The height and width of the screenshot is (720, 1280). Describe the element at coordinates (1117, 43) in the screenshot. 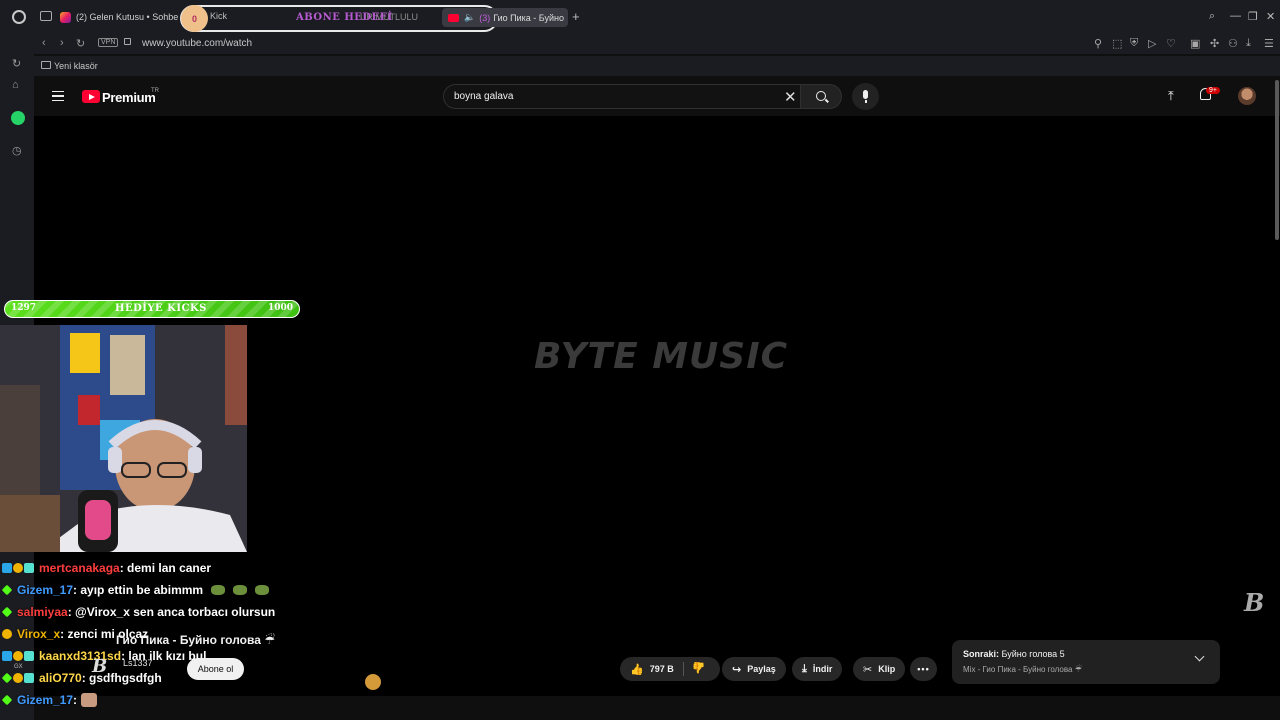

I see `snapshot-icon: ⬚` at that location.